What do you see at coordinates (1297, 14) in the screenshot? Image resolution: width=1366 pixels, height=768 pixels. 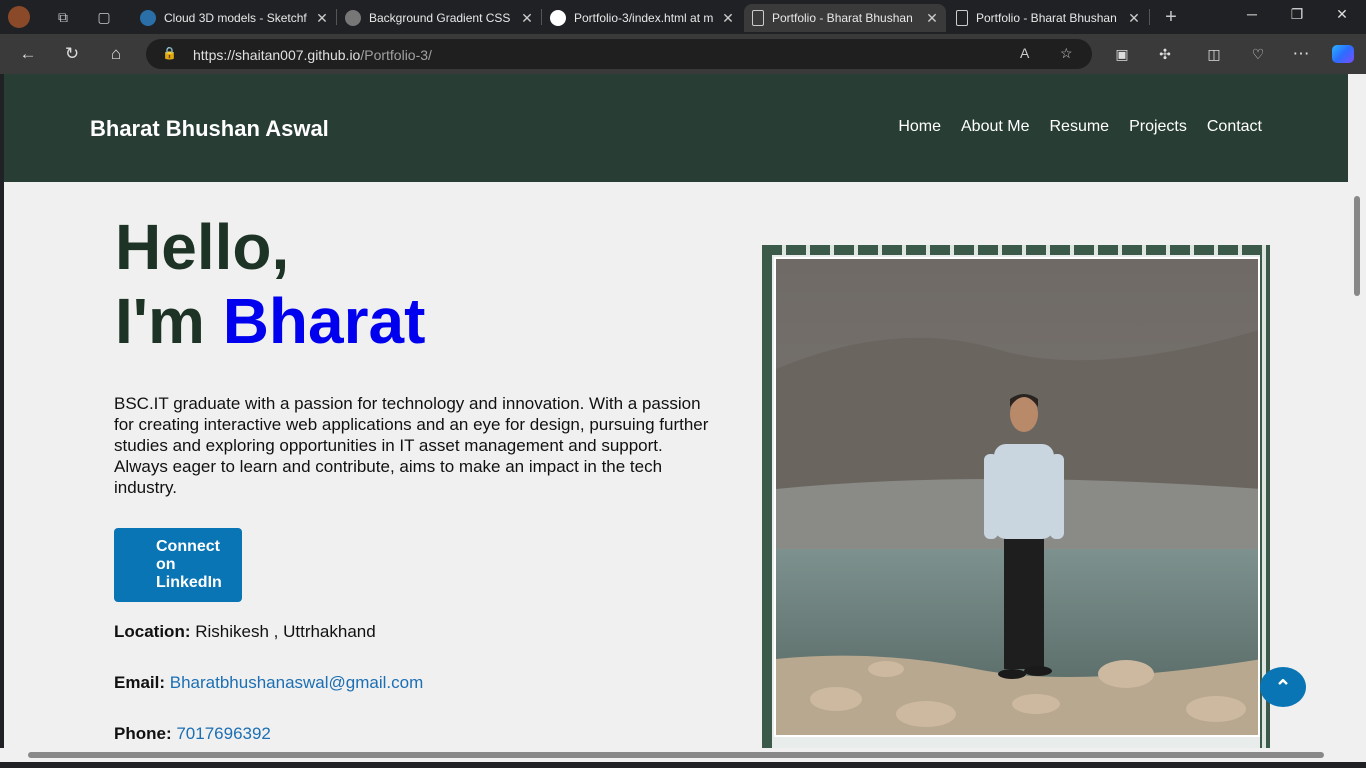 I see `restore-icon: ❐` at bounding box center [1297, 14].